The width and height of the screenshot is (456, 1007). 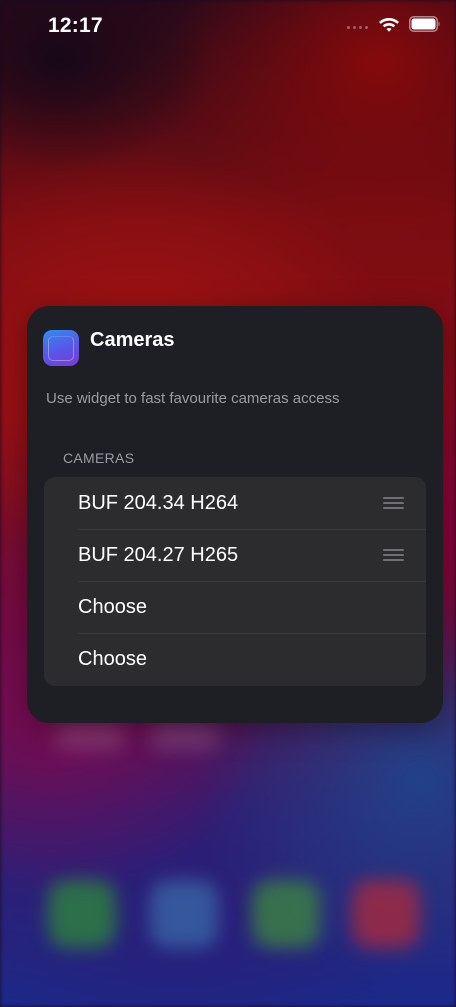 I want to click on battery-icon, so click(x=424, y=24).